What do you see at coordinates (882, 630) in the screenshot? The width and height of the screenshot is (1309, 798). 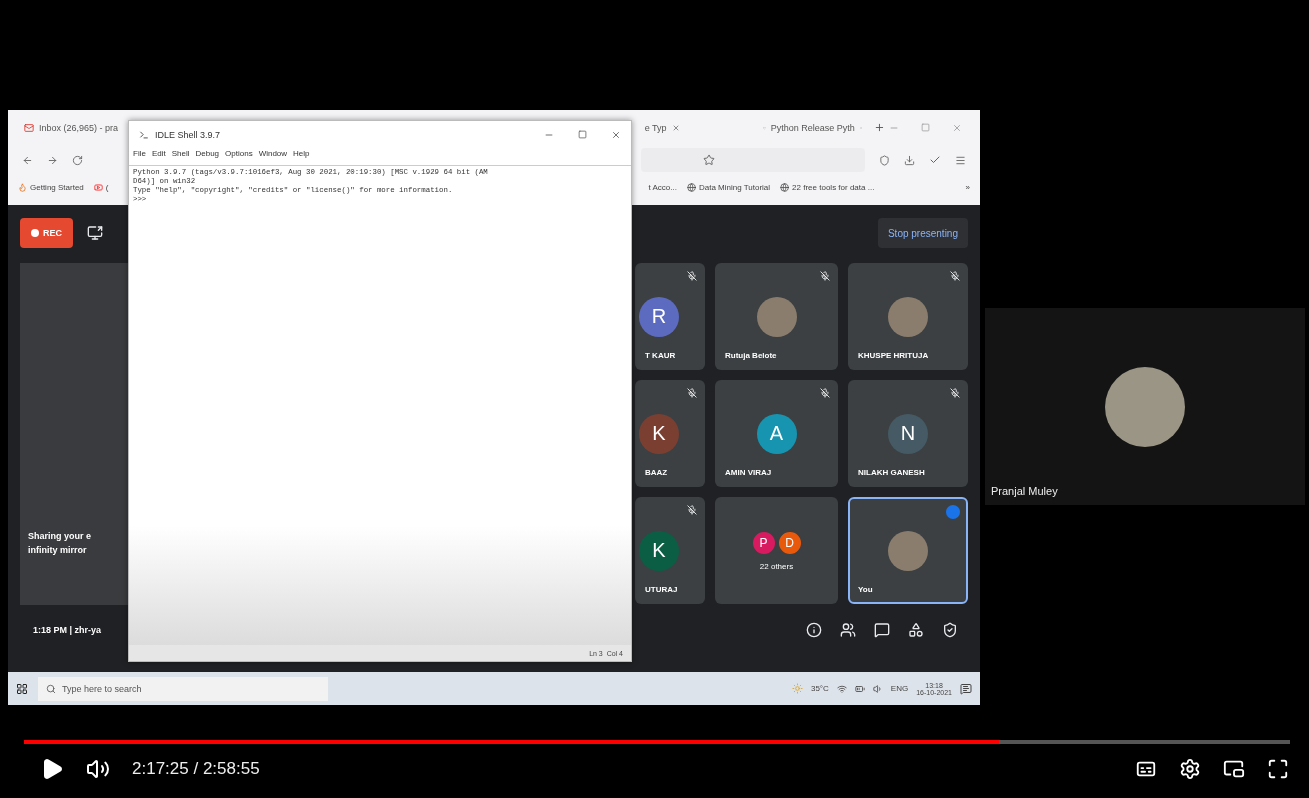 I see `chat-icon` at bounding box center [882, 630].